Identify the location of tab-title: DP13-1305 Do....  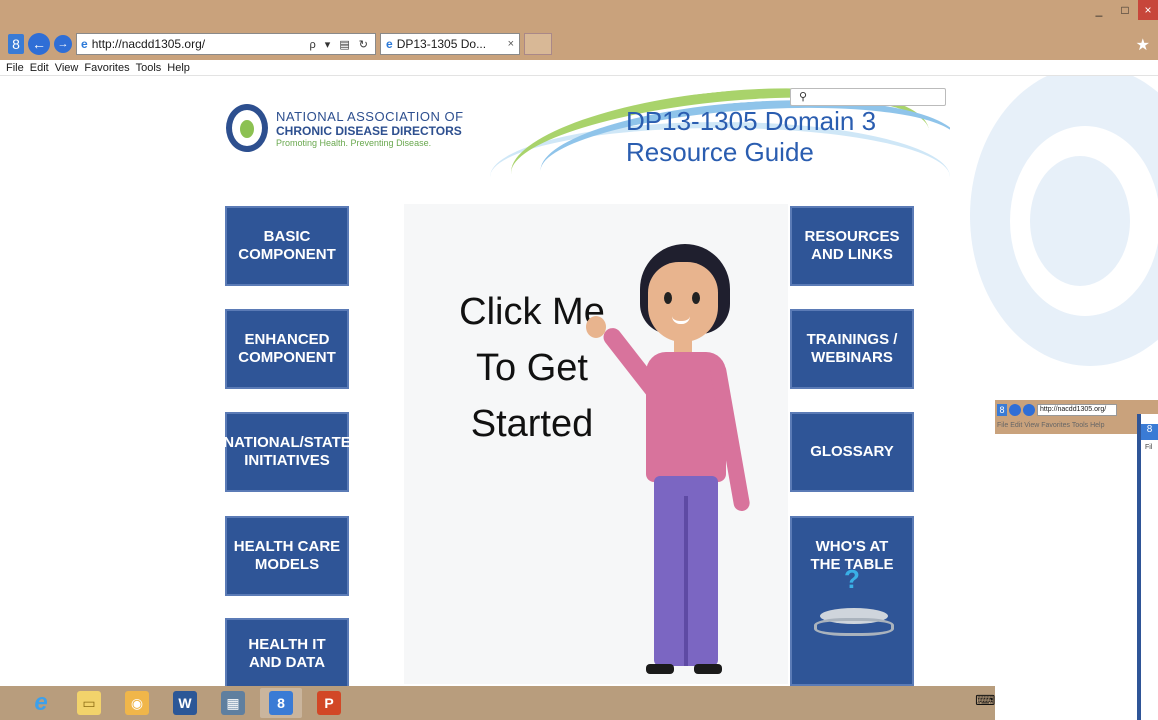
(441, 44).